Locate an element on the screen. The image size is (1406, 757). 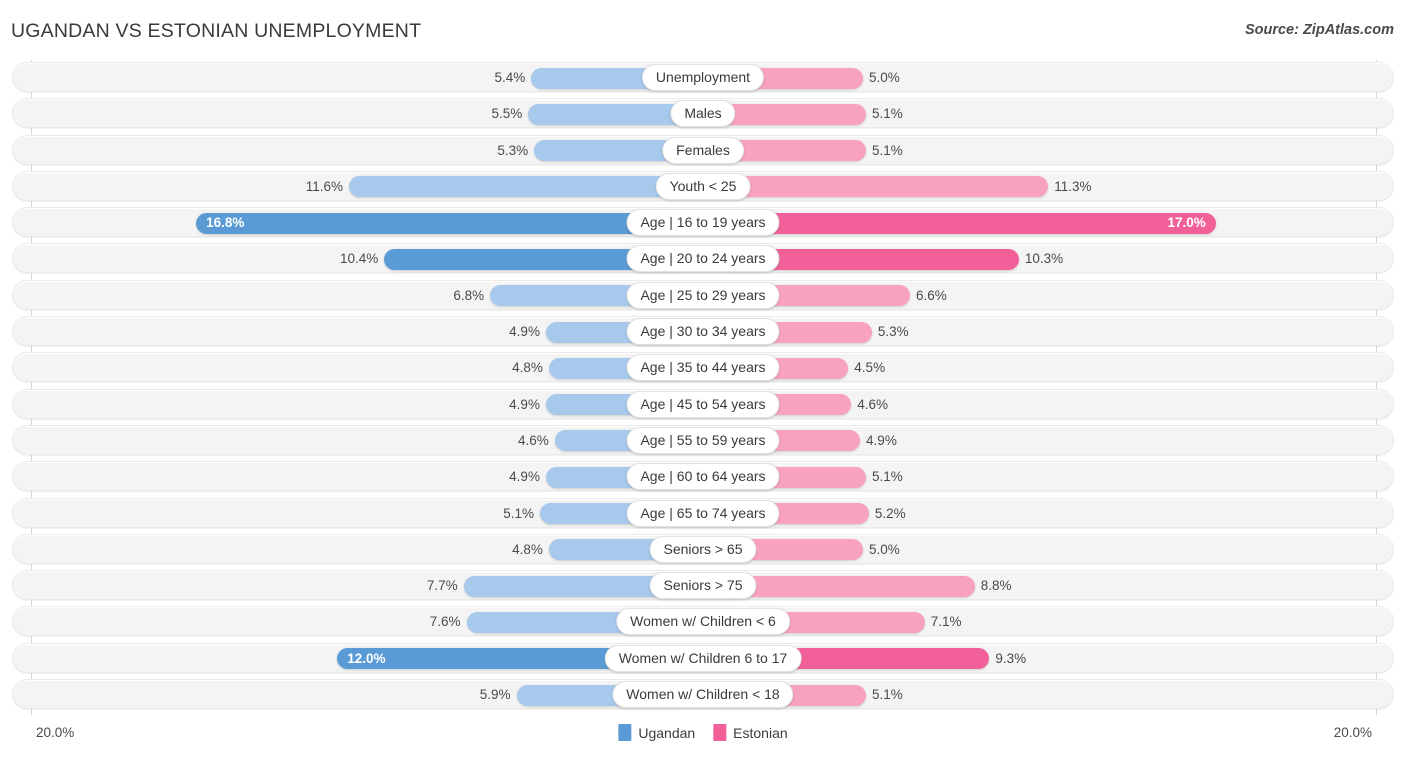
table-row: 16.8% 17.0% Age | 16 to 19 years is located at coordinates (703, 223).